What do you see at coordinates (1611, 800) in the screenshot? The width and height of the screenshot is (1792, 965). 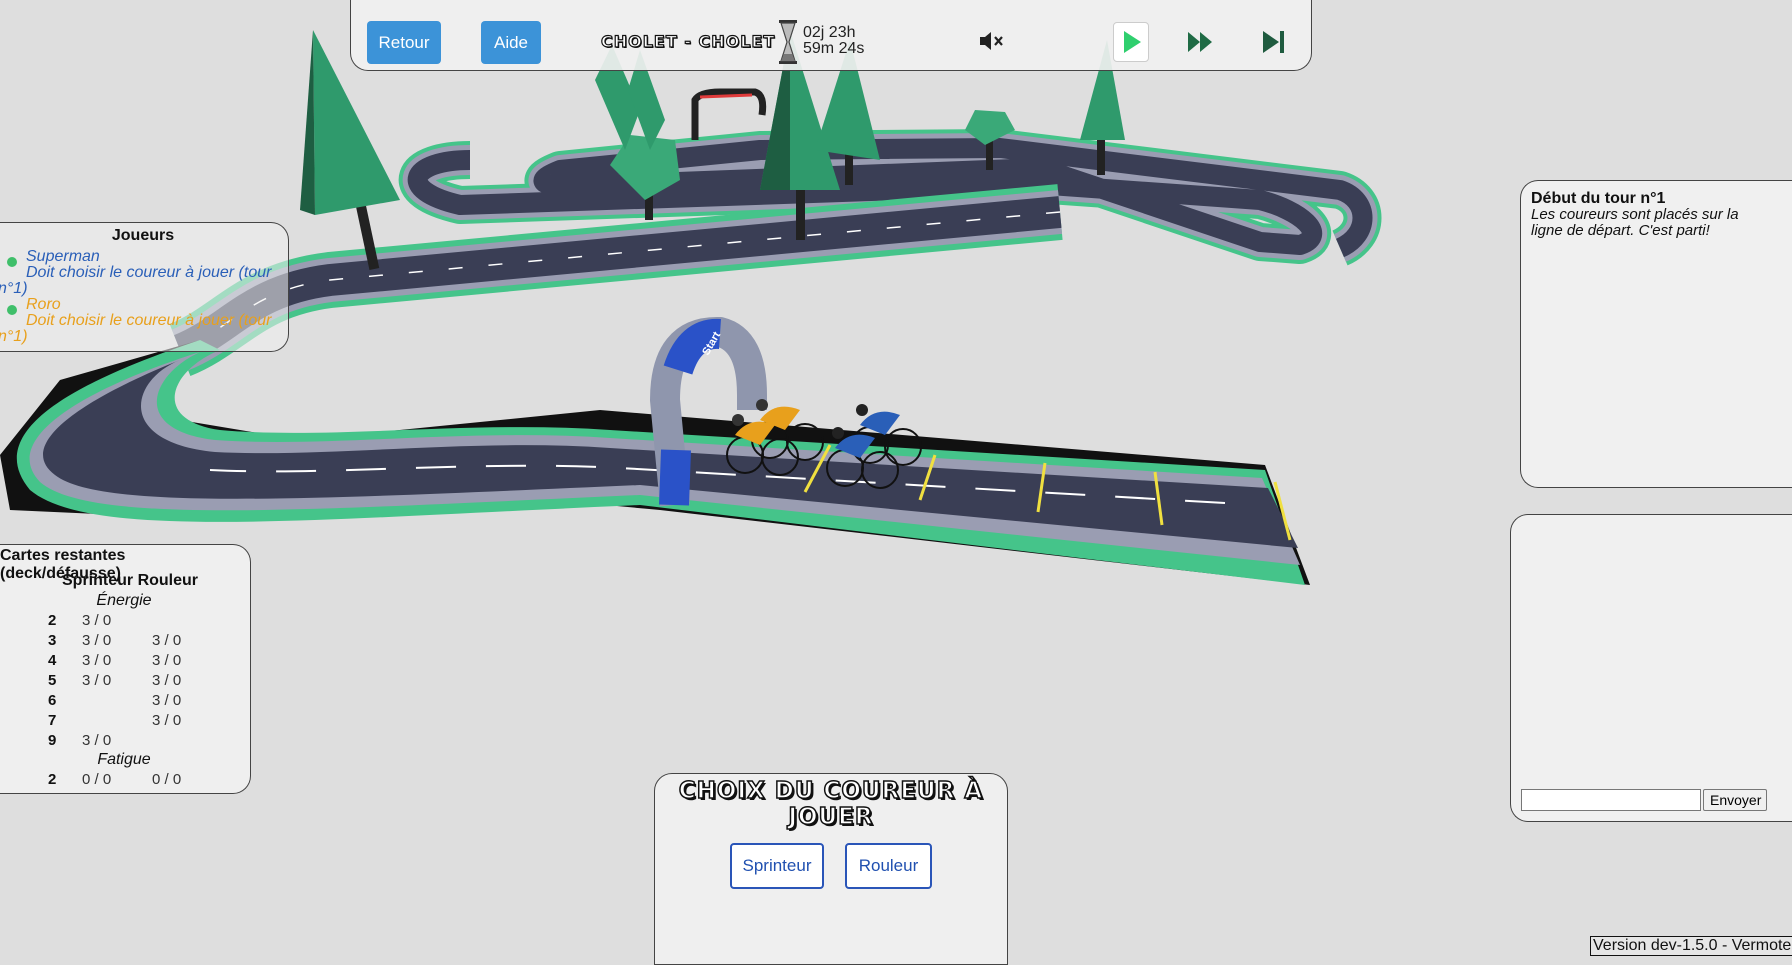 I see `chat-input` at bounding box center [1611, 800].